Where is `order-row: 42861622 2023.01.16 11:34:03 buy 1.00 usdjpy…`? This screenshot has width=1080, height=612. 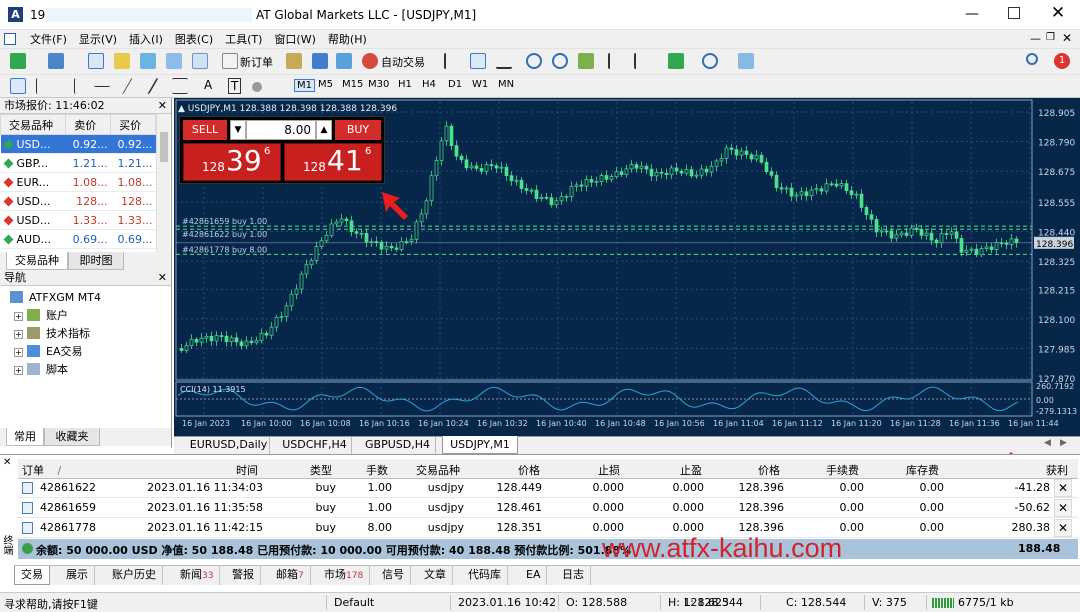 order-row: 42861622 2023.01.16 11:34:03 buy 1.00 usdjpy… is located at coordinates (548, 488).